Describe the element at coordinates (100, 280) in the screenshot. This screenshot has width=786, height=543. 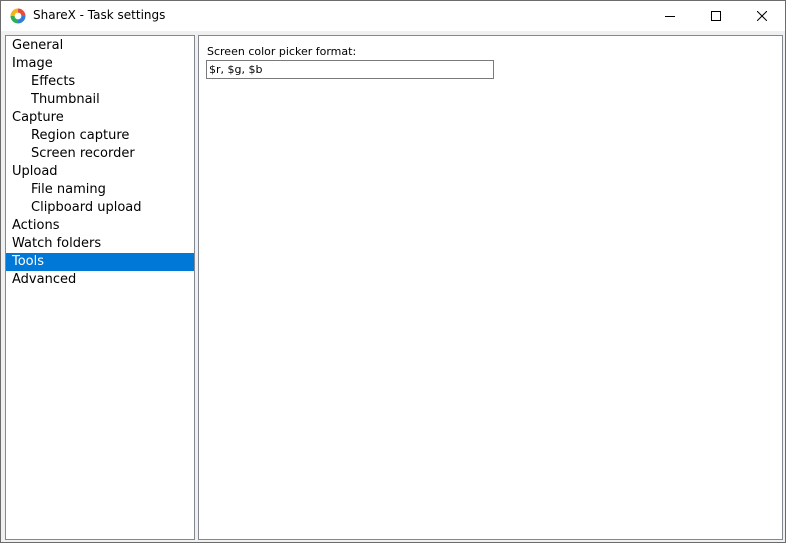
I see `nav-item-advanced: Advanced` at that location.